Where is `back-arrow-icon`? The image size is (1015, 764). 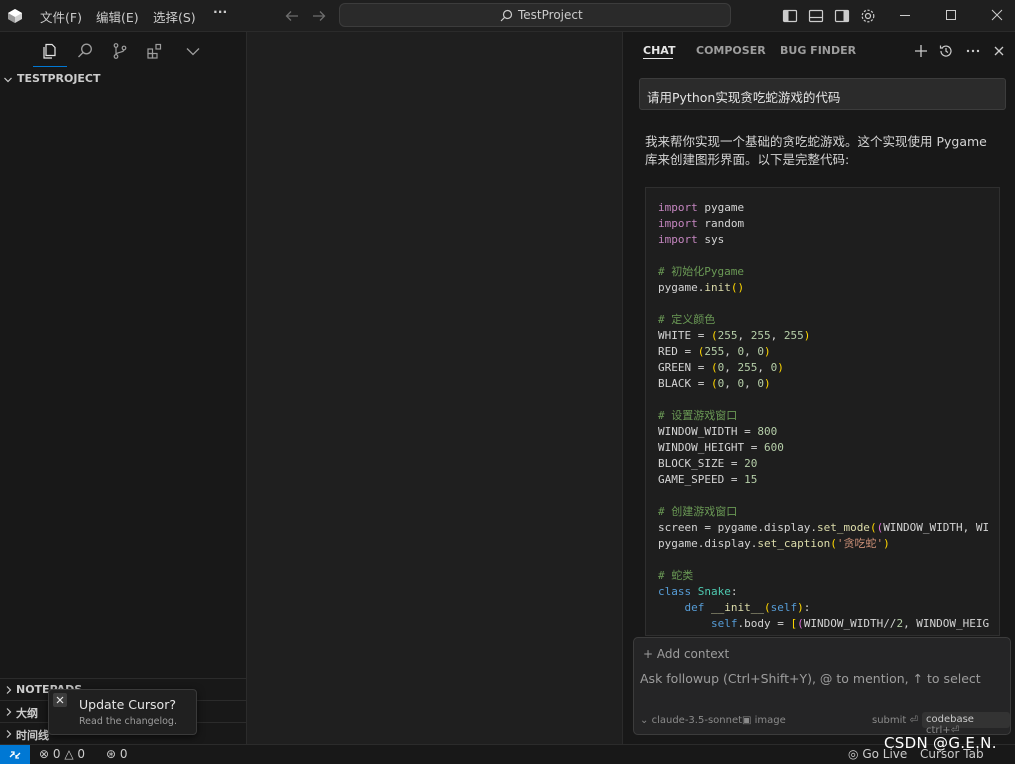
back-arrow-icon is located at coordinates (292, 16).